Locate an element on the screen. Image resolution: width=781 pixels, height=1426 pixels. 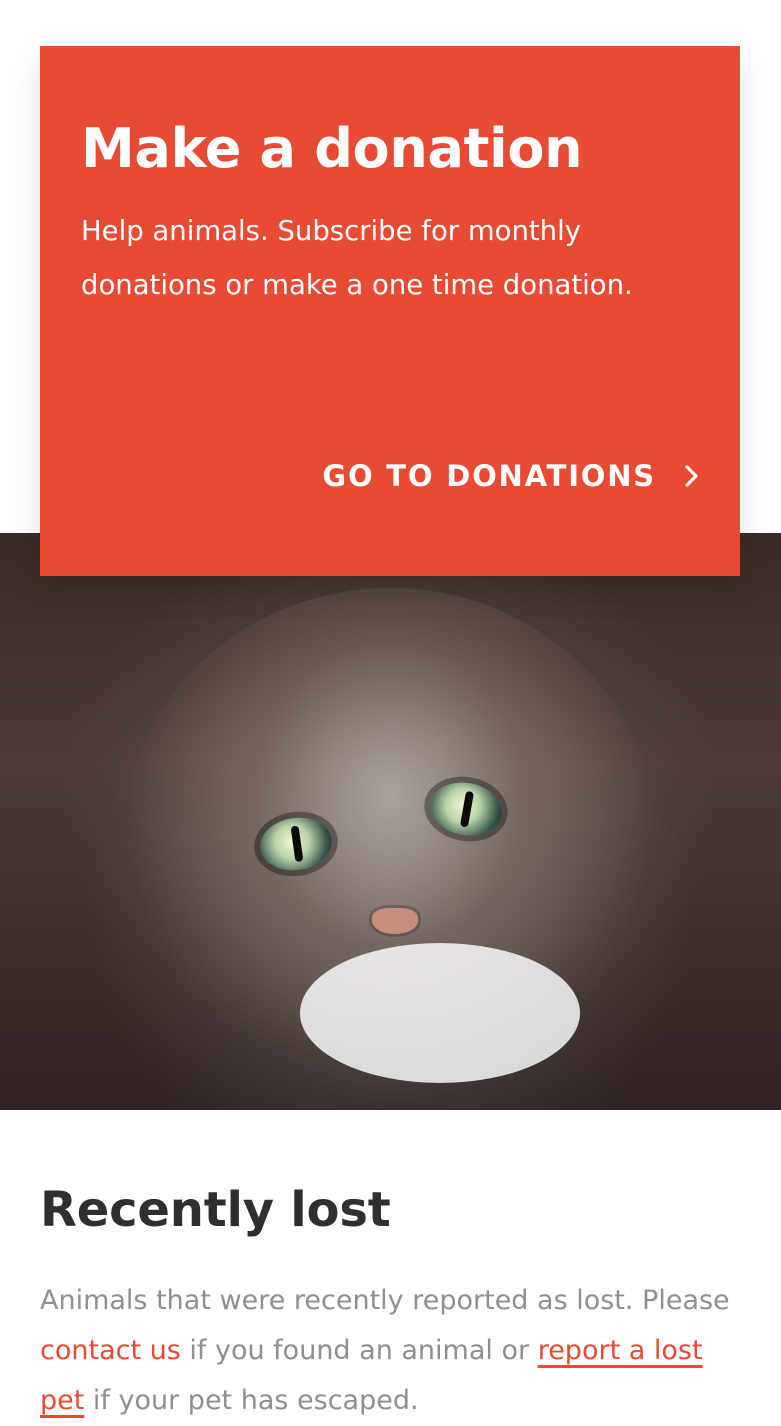
chevron-right-icon is located at coordinates (691, 476).